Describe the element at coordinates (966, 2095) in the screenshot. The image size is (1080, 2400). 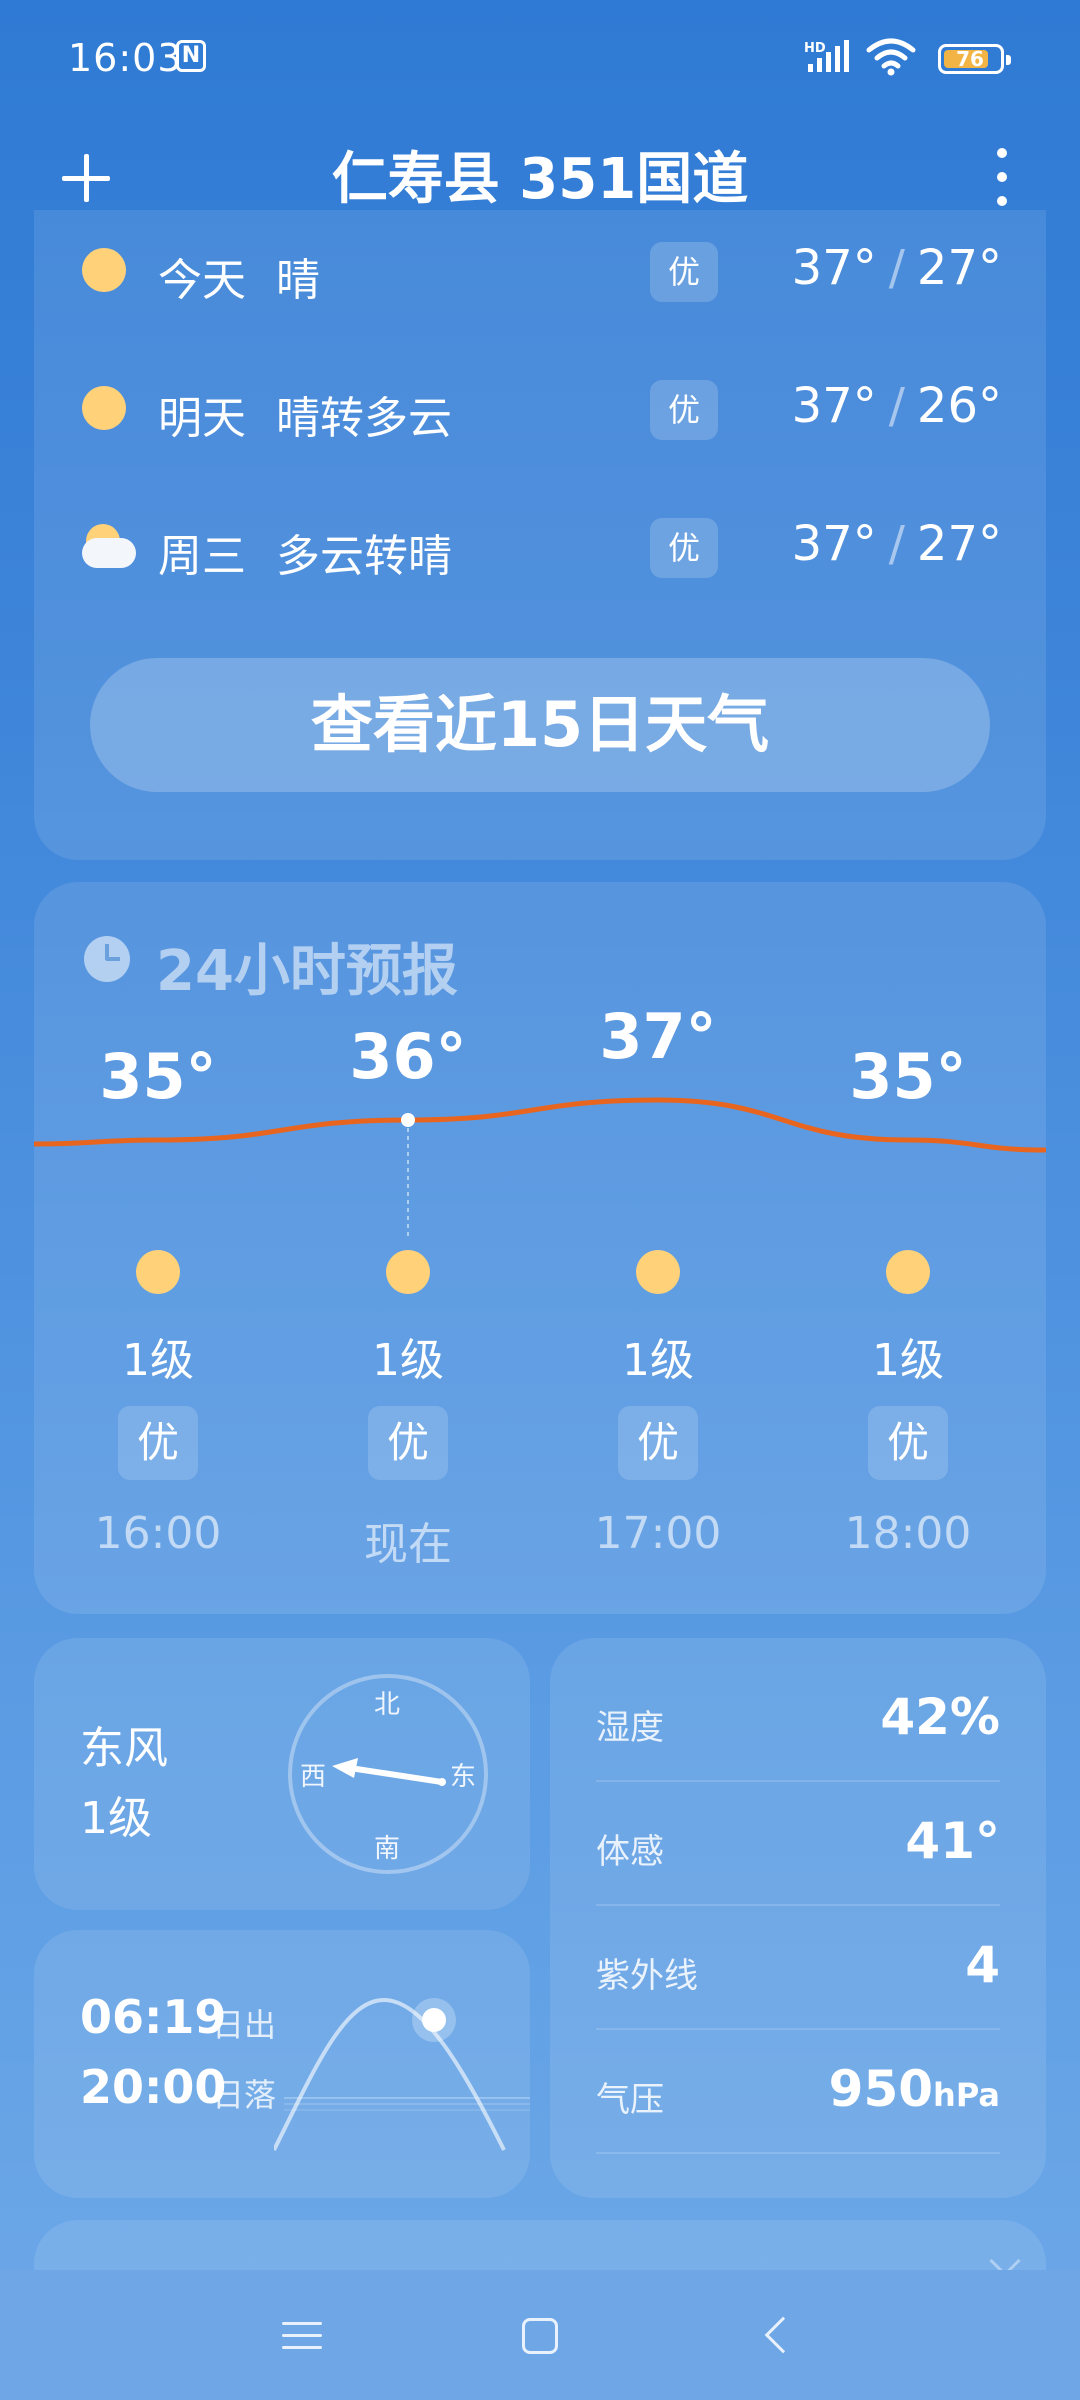
I see `detail-unit: hPa` at that location.